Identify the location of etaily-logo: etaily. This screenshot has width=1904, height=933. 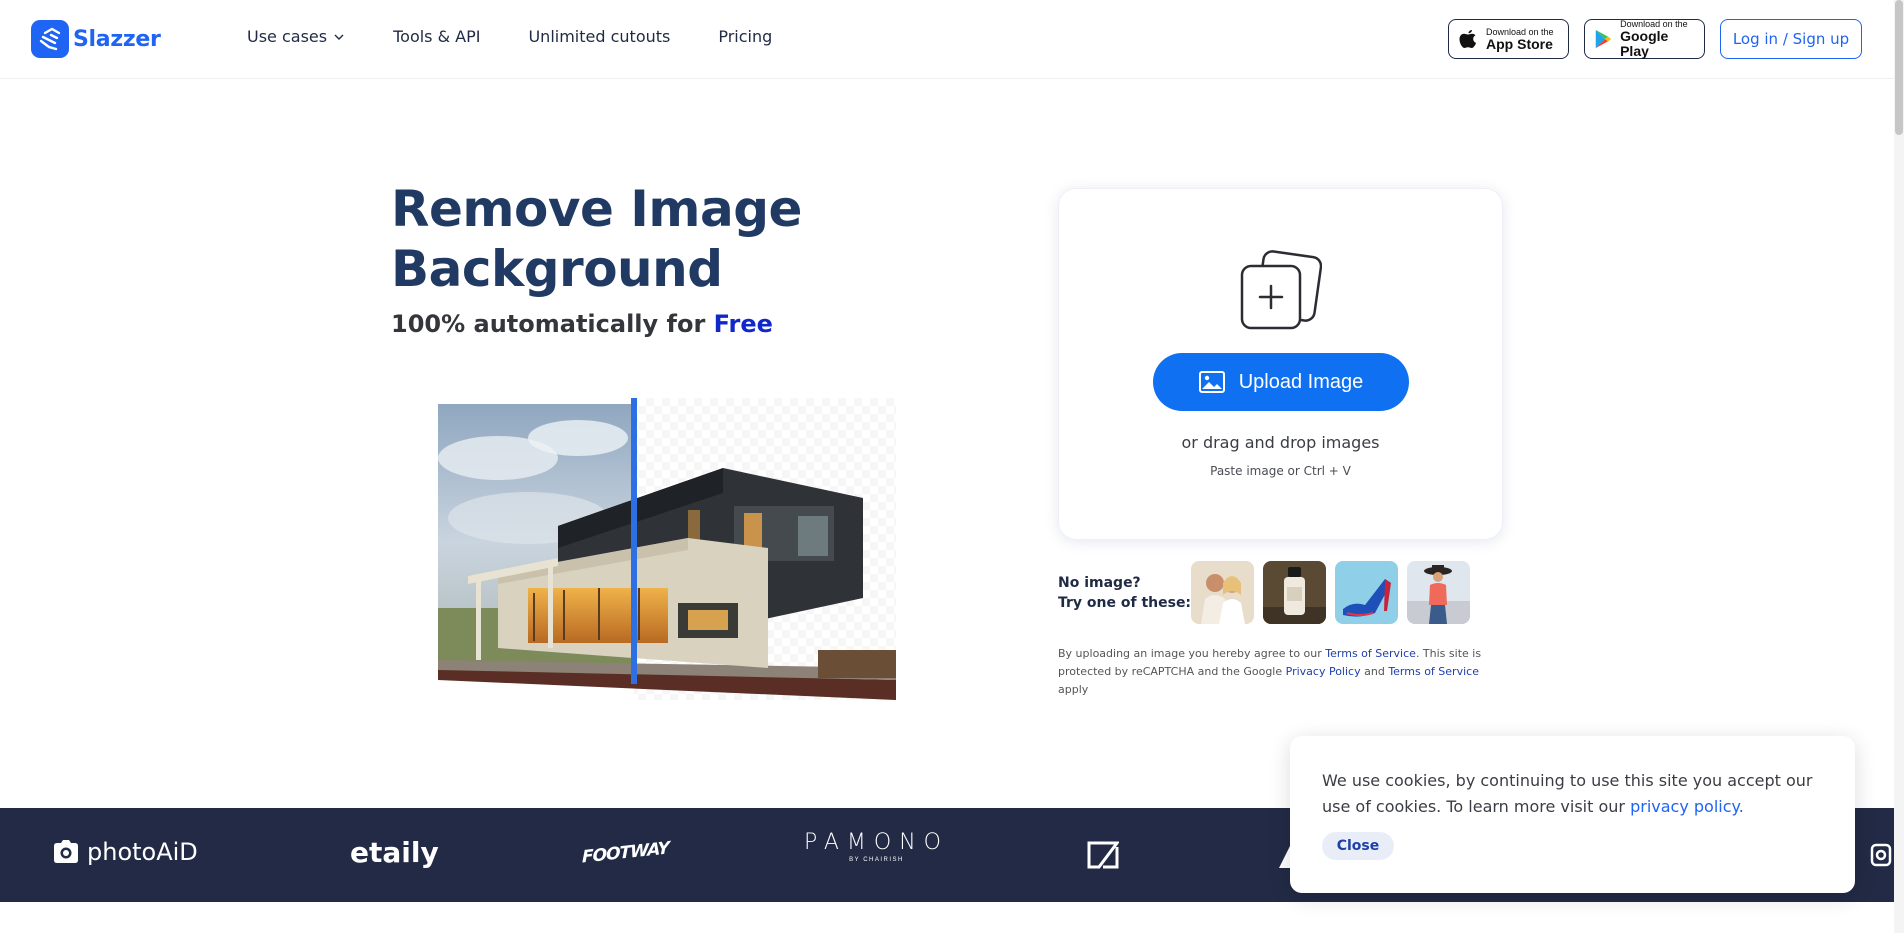
(394, 852).